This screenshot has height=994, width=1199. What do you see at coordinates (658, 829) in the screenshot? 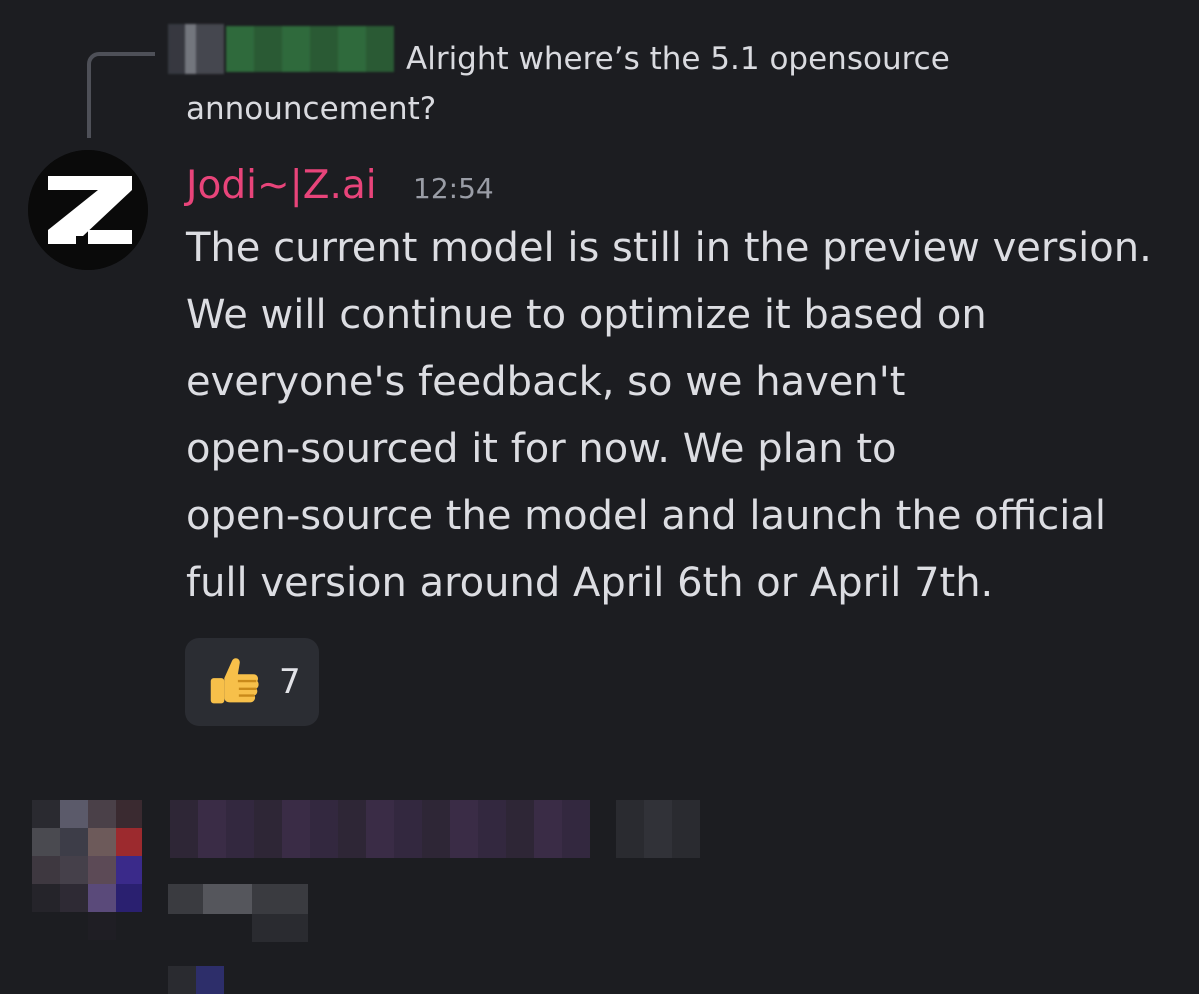
I see `redacted-timestamp-pixels` at bounding box center [658, 829].